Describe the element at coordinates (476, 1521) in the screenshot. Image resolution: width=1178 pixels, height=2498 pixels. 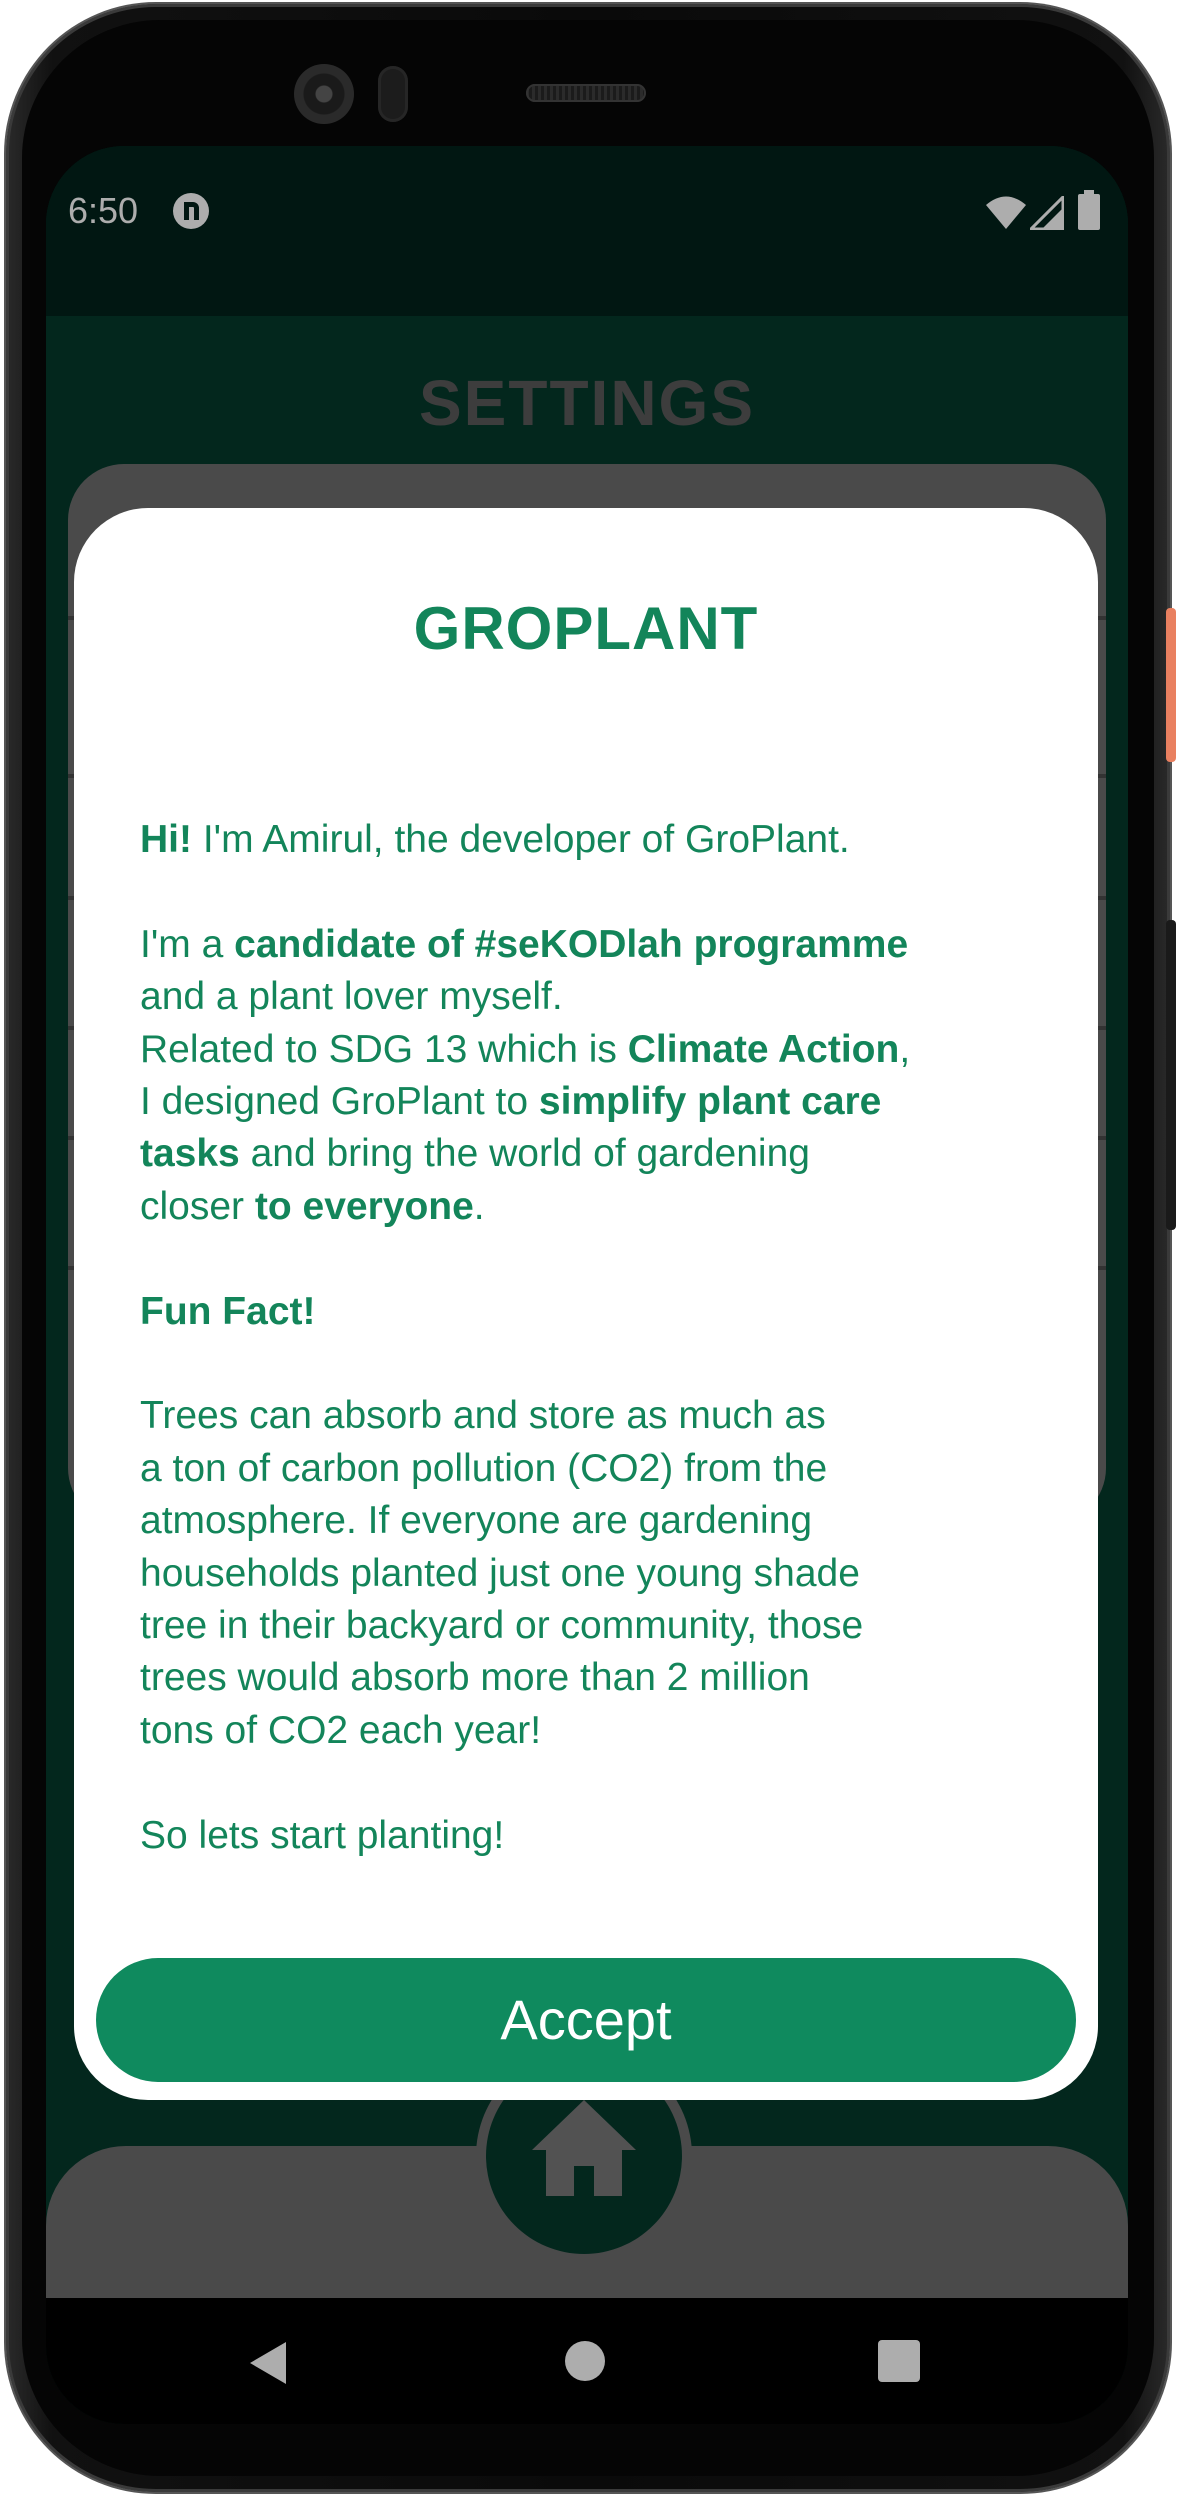
I see `fun-fact-line: atmosphere. If everyone are gardening` at that location.